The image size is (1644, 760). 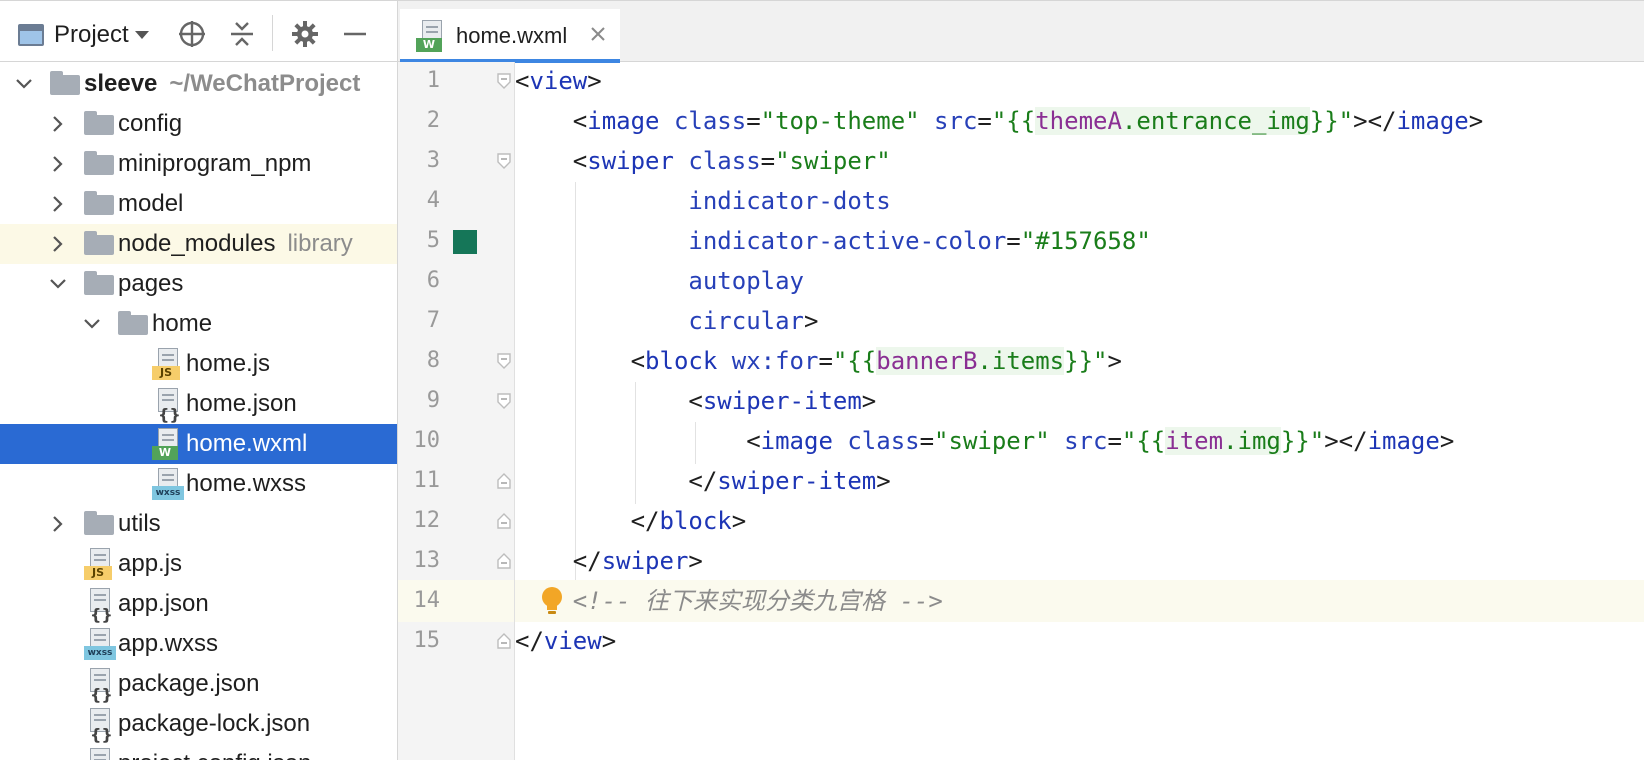 I want to click on tree-item-label: sleeve ~/WeChatProject, so click(x=222, y=83).